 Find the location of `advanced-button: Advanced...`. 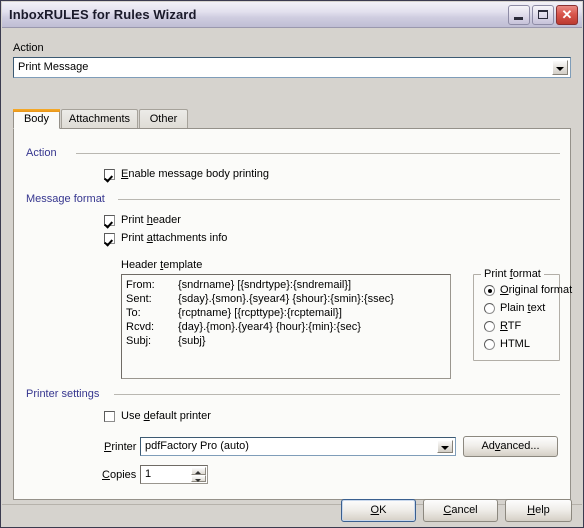

advanced-button: Advanced... is located at coordinates (510, 446).